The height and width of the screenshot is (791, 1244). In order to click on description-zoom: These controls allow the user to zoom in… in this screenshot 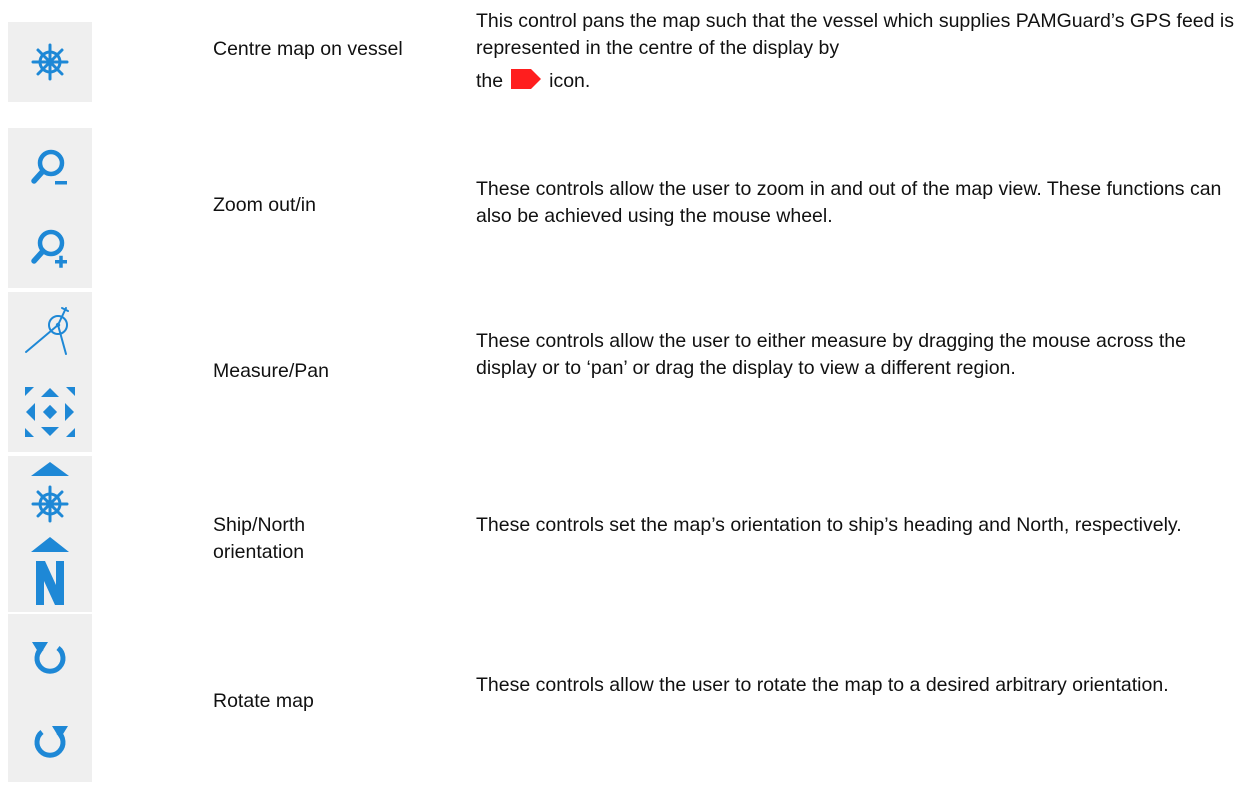, I will do `click(849, 202)`.